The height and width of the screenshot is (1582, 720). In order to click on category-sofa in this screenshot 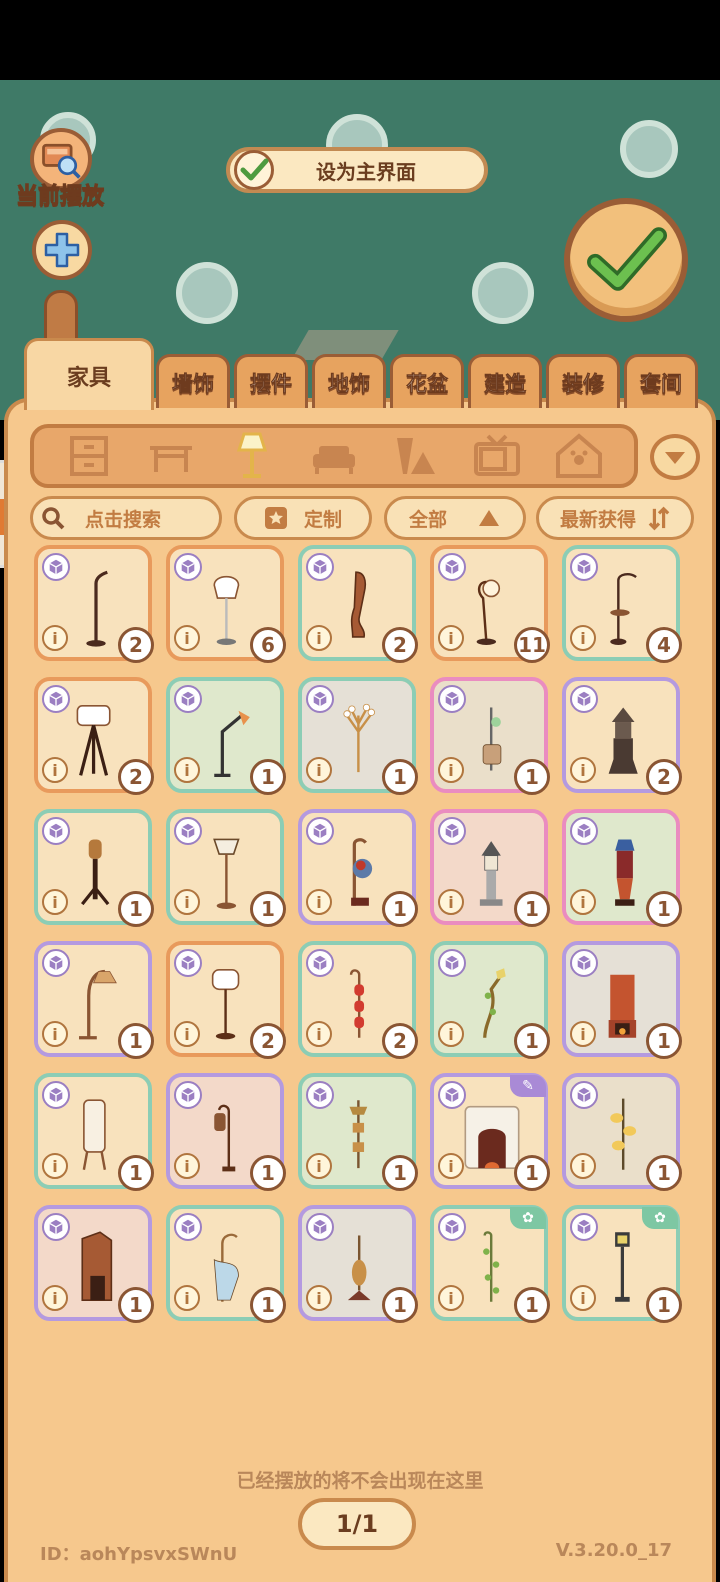, I will do `click(334, 456)`.